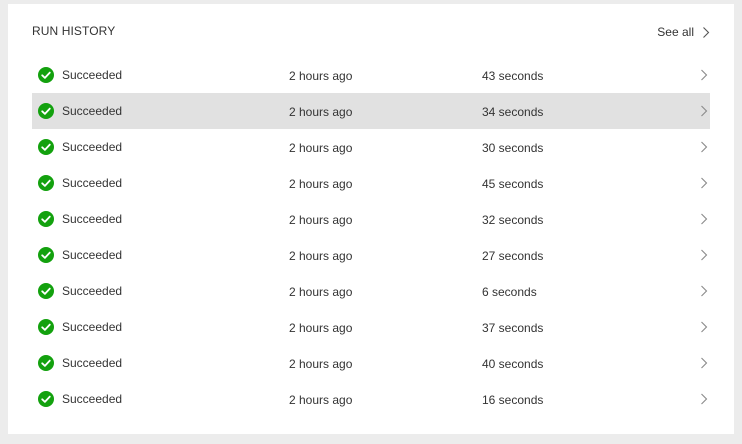 The image size is (742, 444). Describe the element at coordinates (371, 183) in the screenshot. I see `run-row: Succeeded 2 hours ago 45 seconds` at that location.